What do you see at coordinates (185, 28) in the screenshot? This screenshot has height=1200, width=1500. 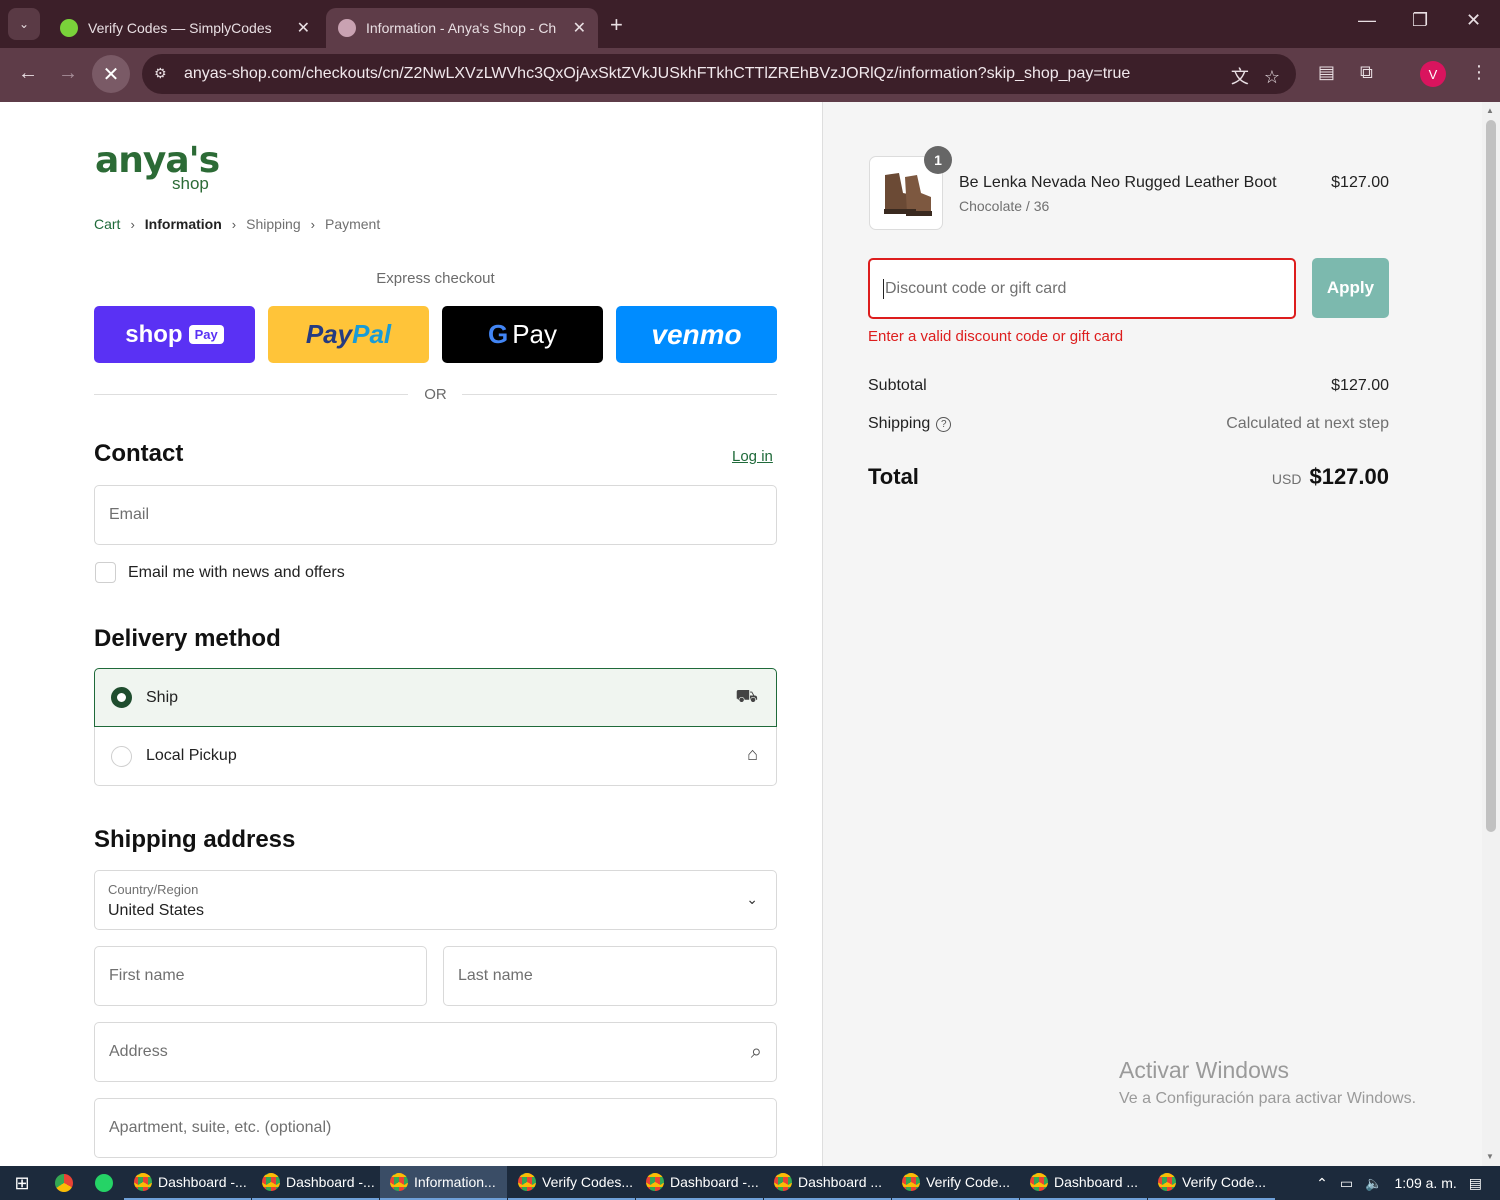 I see `tab-simplycodes: Verify Codes — SimplyCodes ✕` at bounding box center [185, 28].